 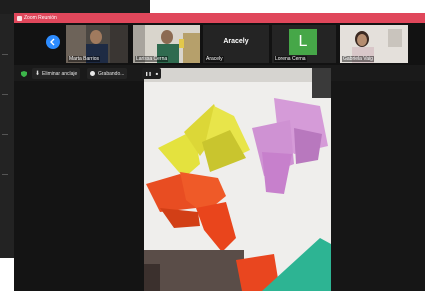 What do you see at coordinates (358, 59) in the screenshot?
I see `participant-name: Gabriela Vaig` at bounding box center [358, 59].